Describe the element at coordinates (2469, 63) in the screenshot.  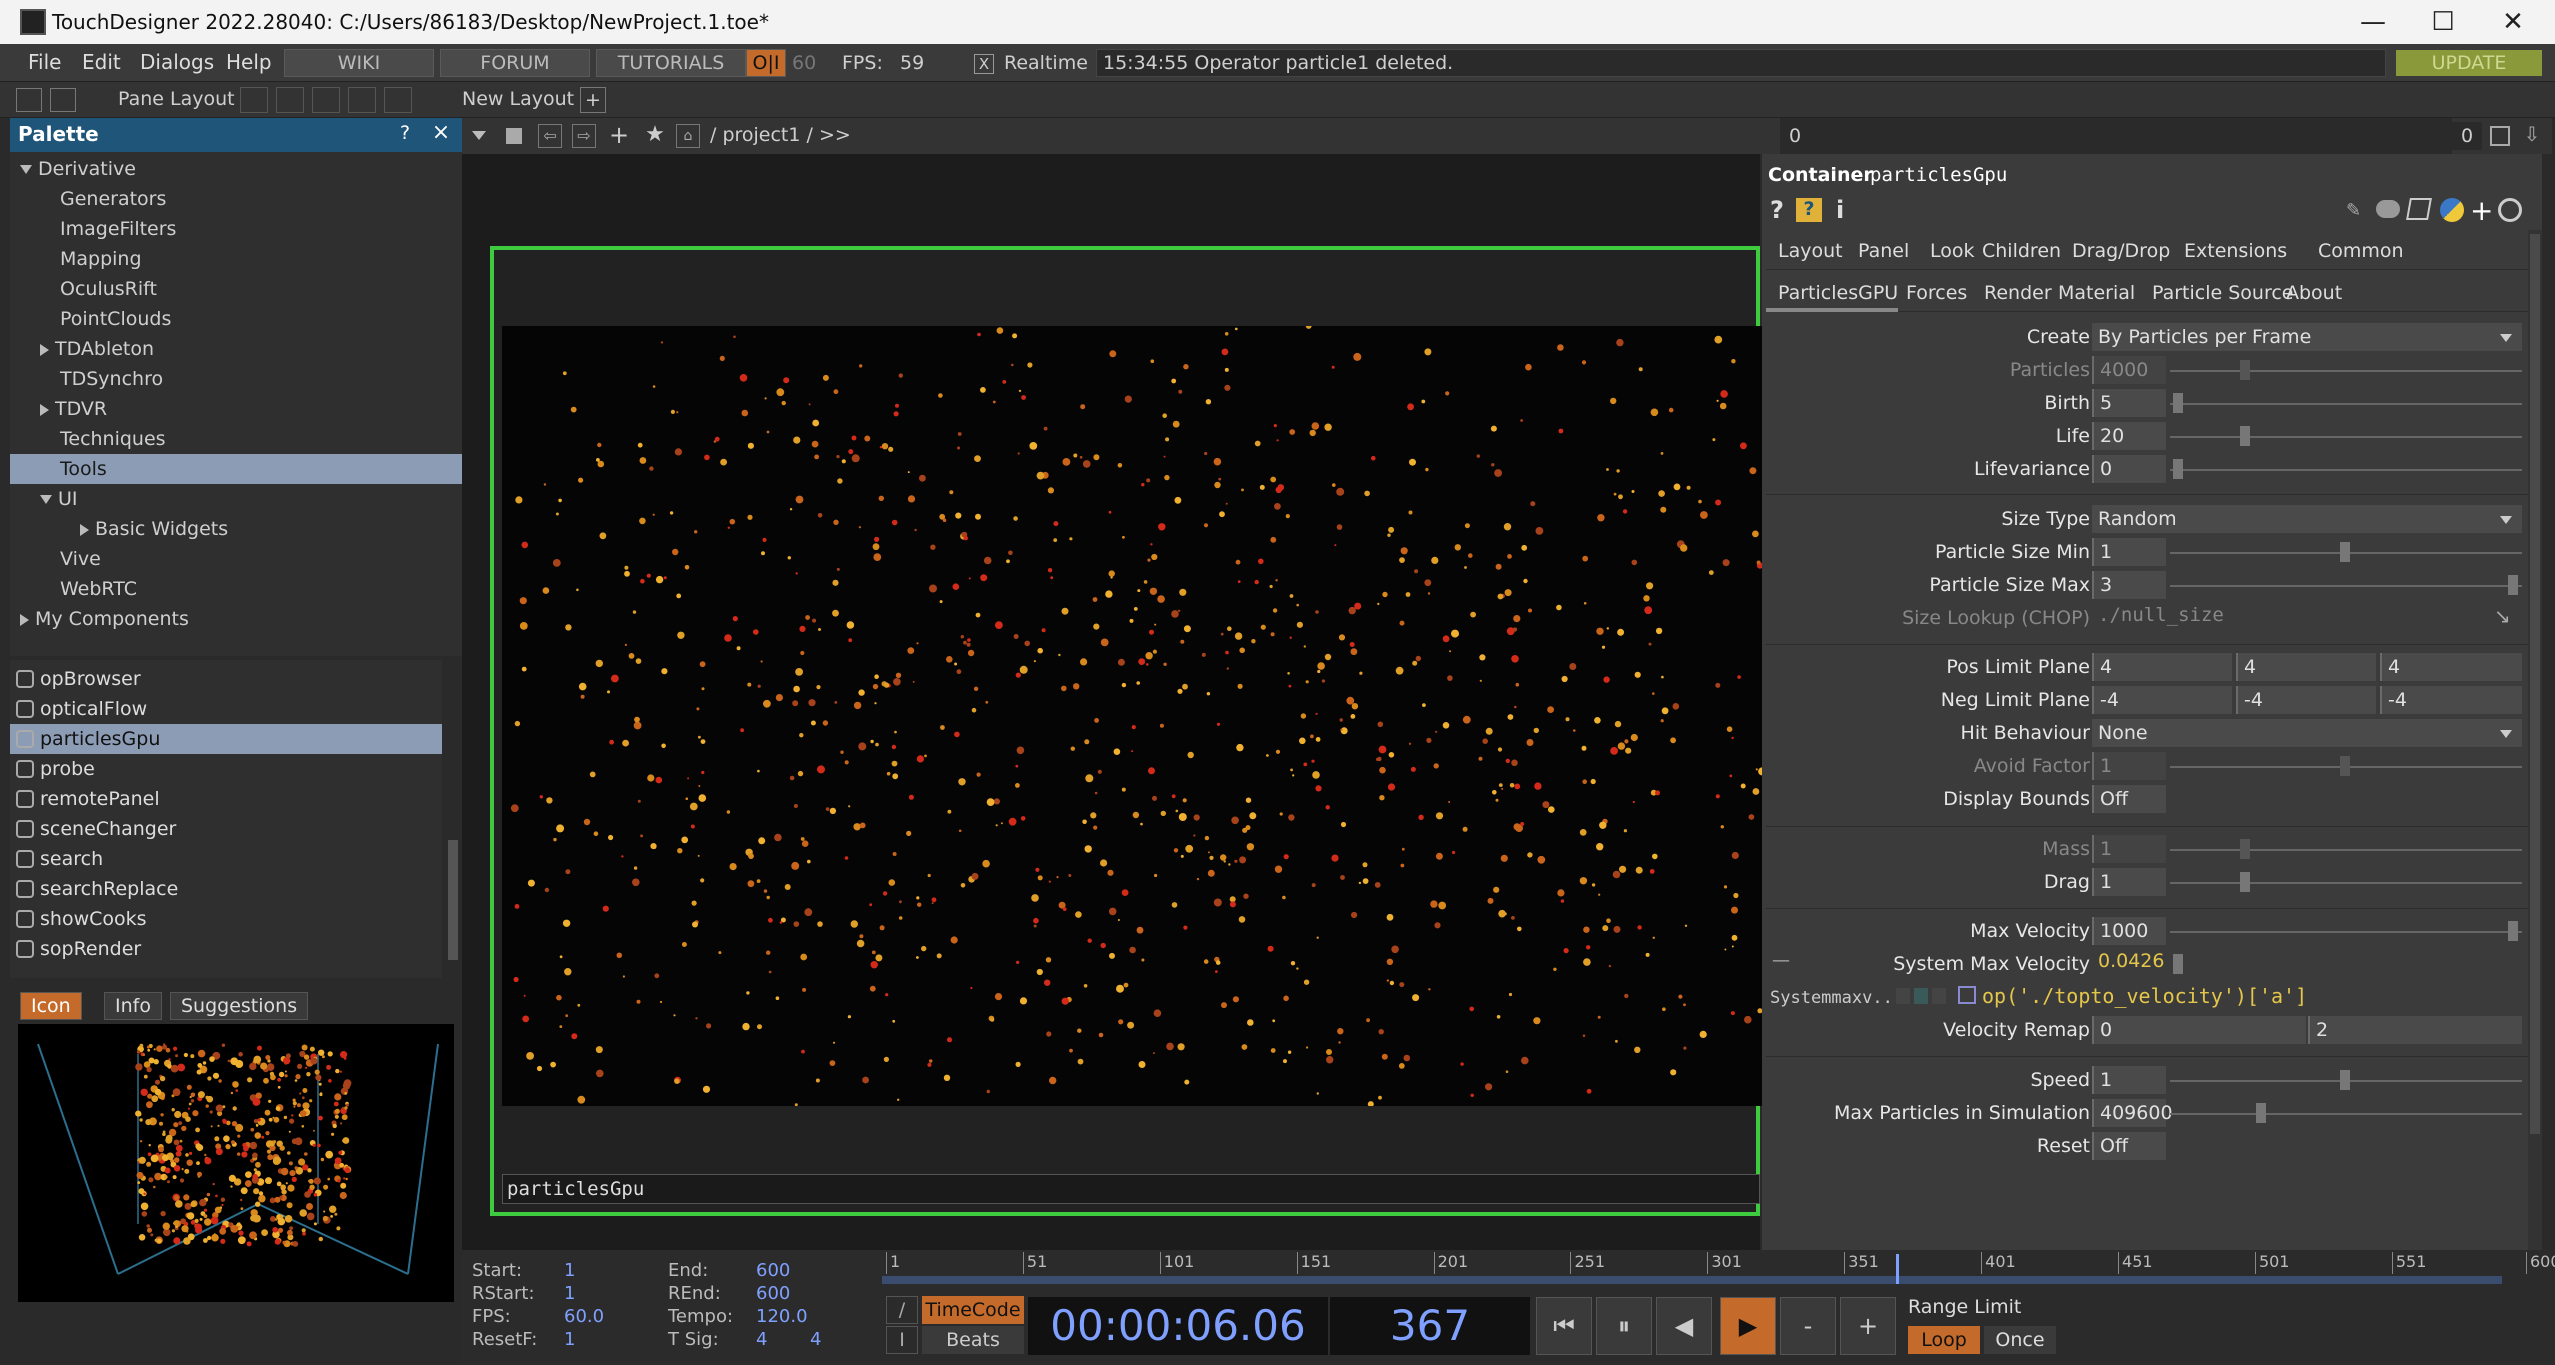
I see `update-button: UPDATE` at that location.